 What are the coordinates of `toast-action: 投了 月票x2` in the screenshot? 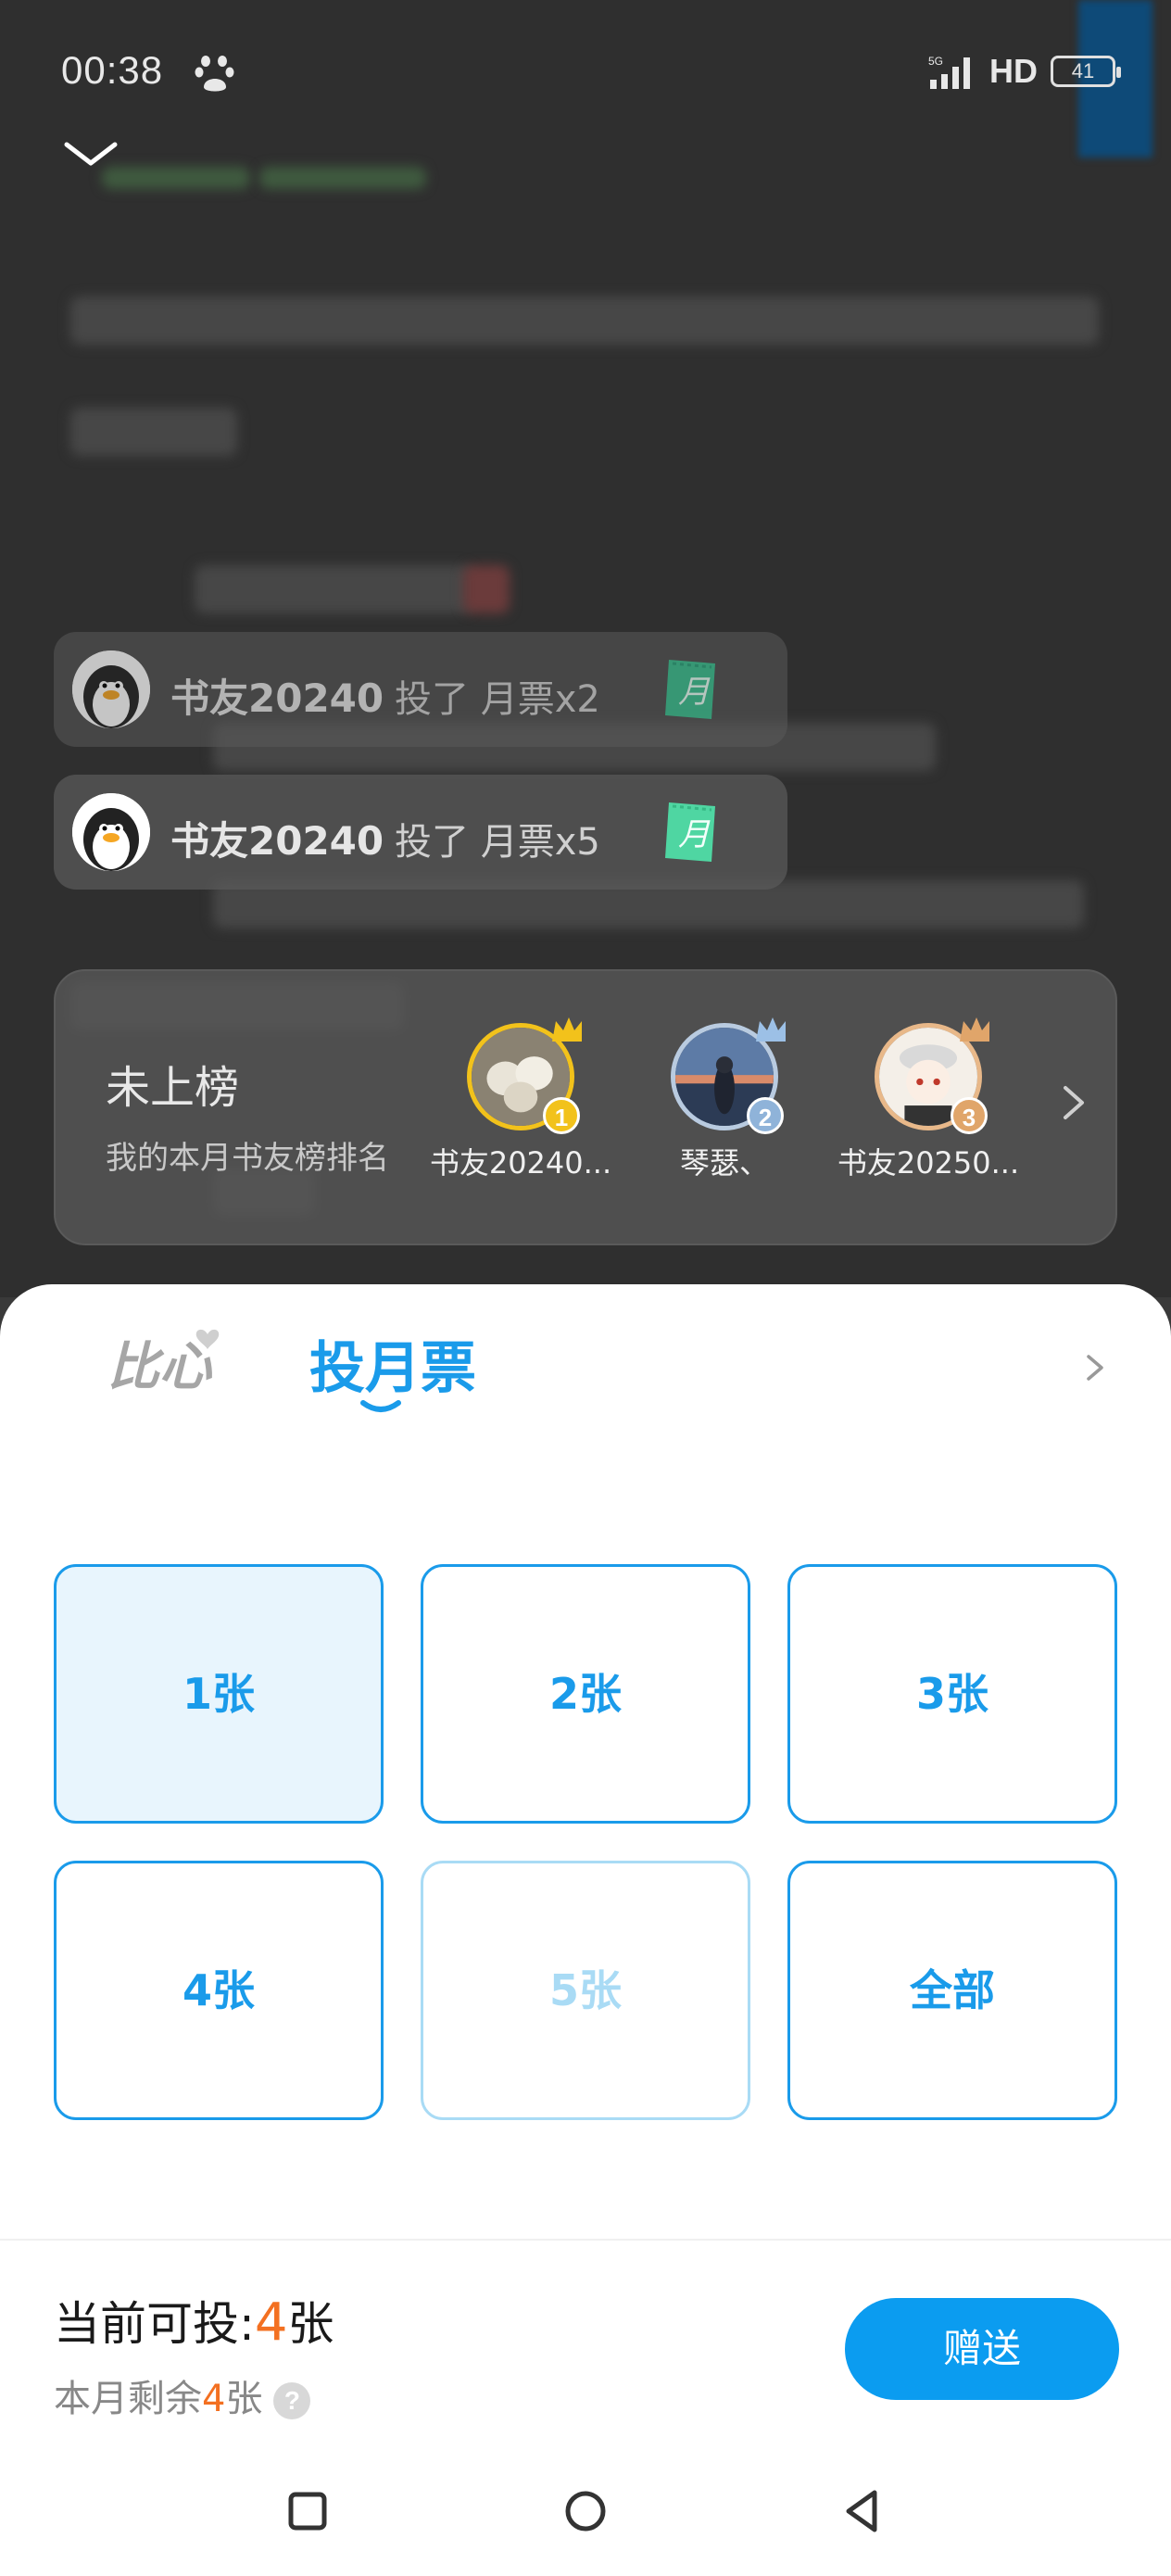 It's located at (498, 699).